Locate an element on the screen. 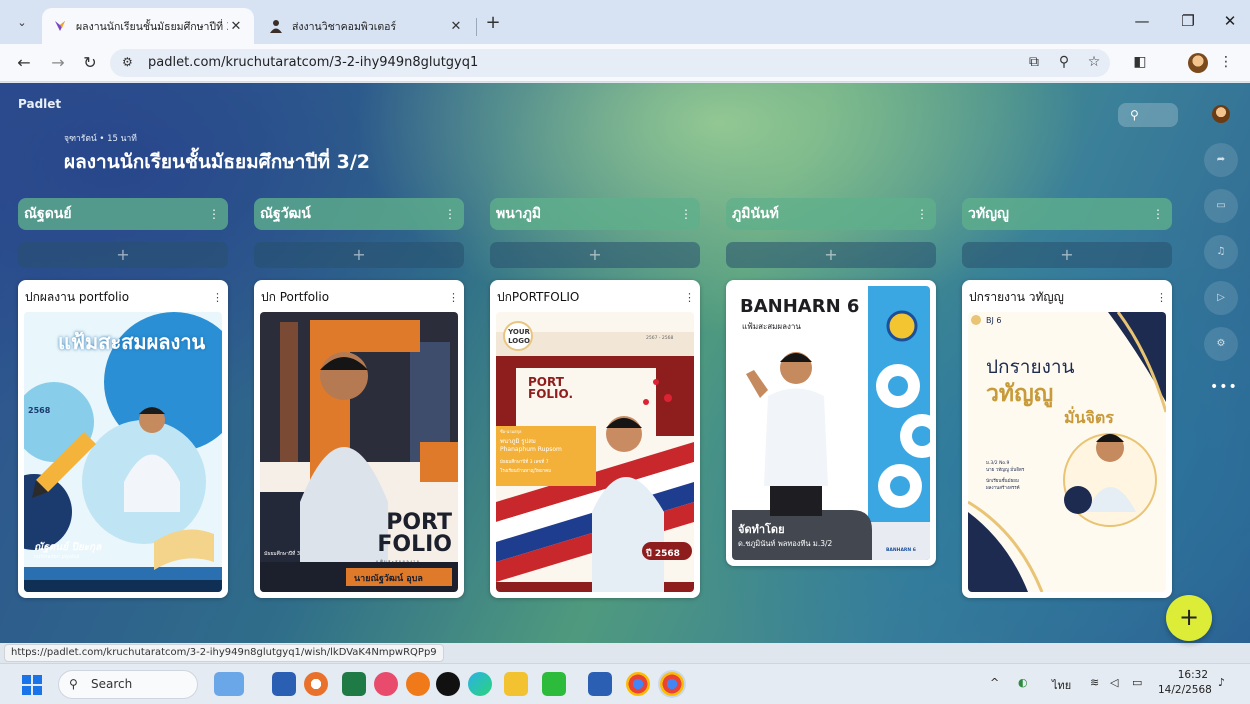  calendar-app-icon is located at coordinates (284, 684).